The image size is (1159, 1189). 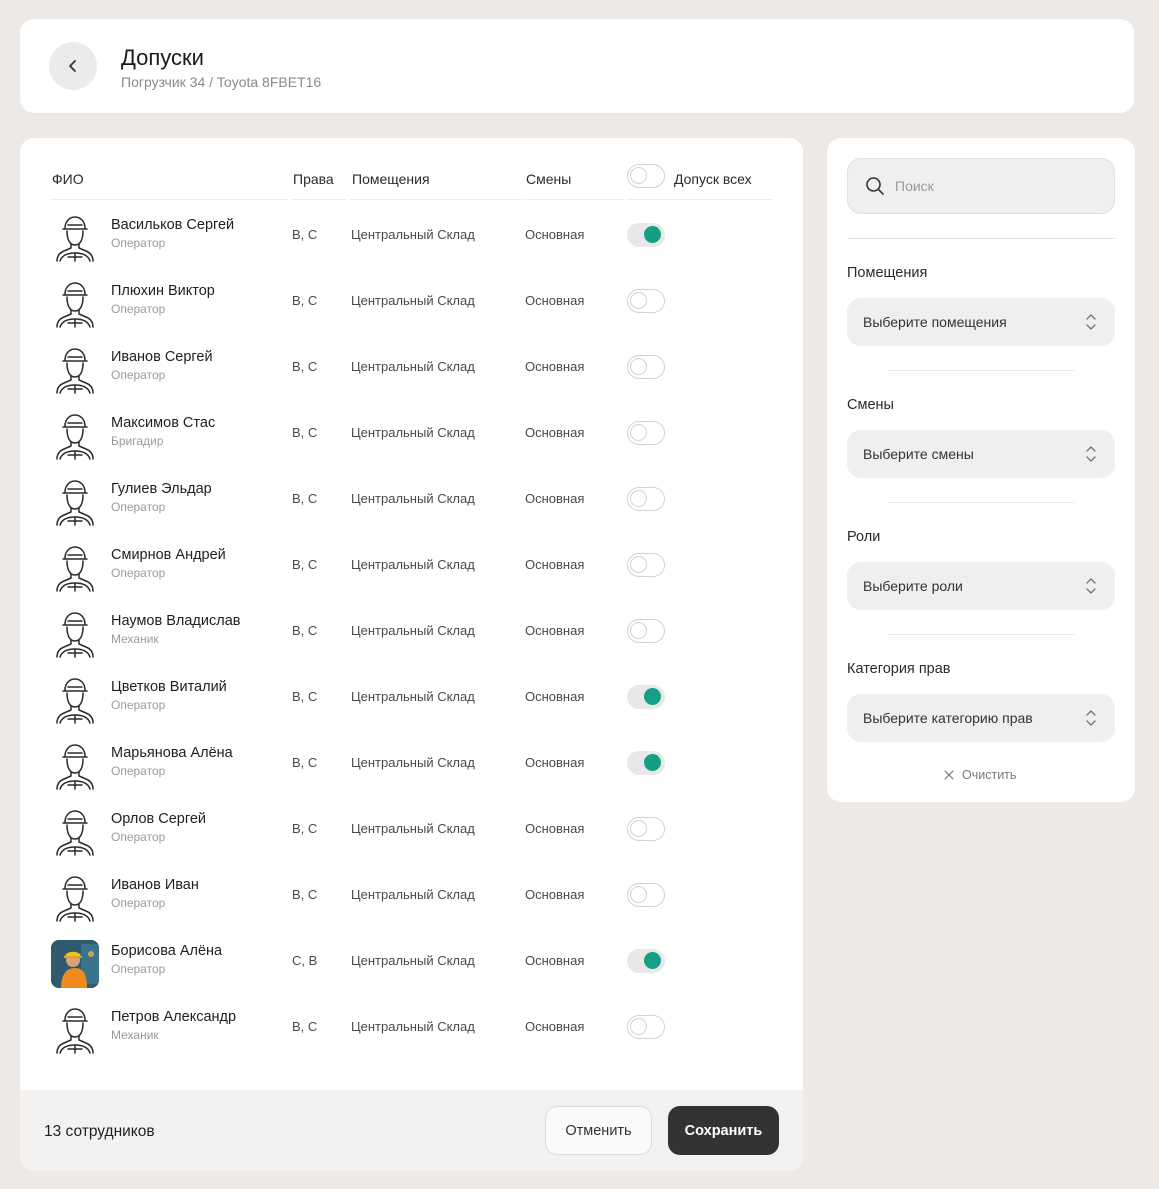 I want to click on column-header-shifts: Смены, so click(x=548, y=179).